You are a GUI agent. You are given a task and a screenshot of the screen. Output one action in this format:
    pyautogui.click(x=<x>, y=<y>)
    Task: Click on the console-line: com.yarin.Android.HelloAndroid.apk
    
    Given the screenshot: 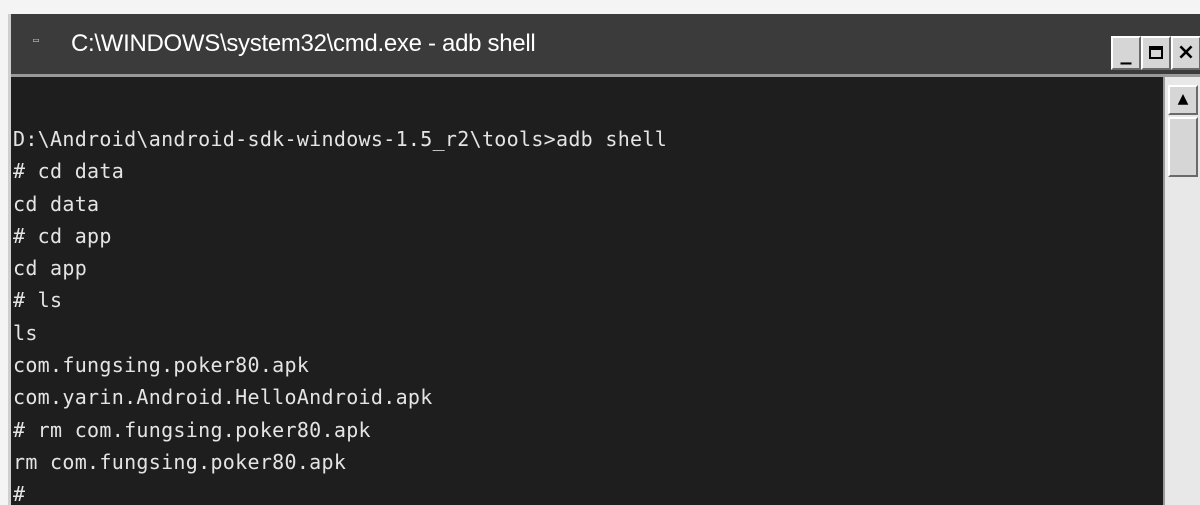 What is the action you would take?
    pyautogui.click(x=223, y=397)
    